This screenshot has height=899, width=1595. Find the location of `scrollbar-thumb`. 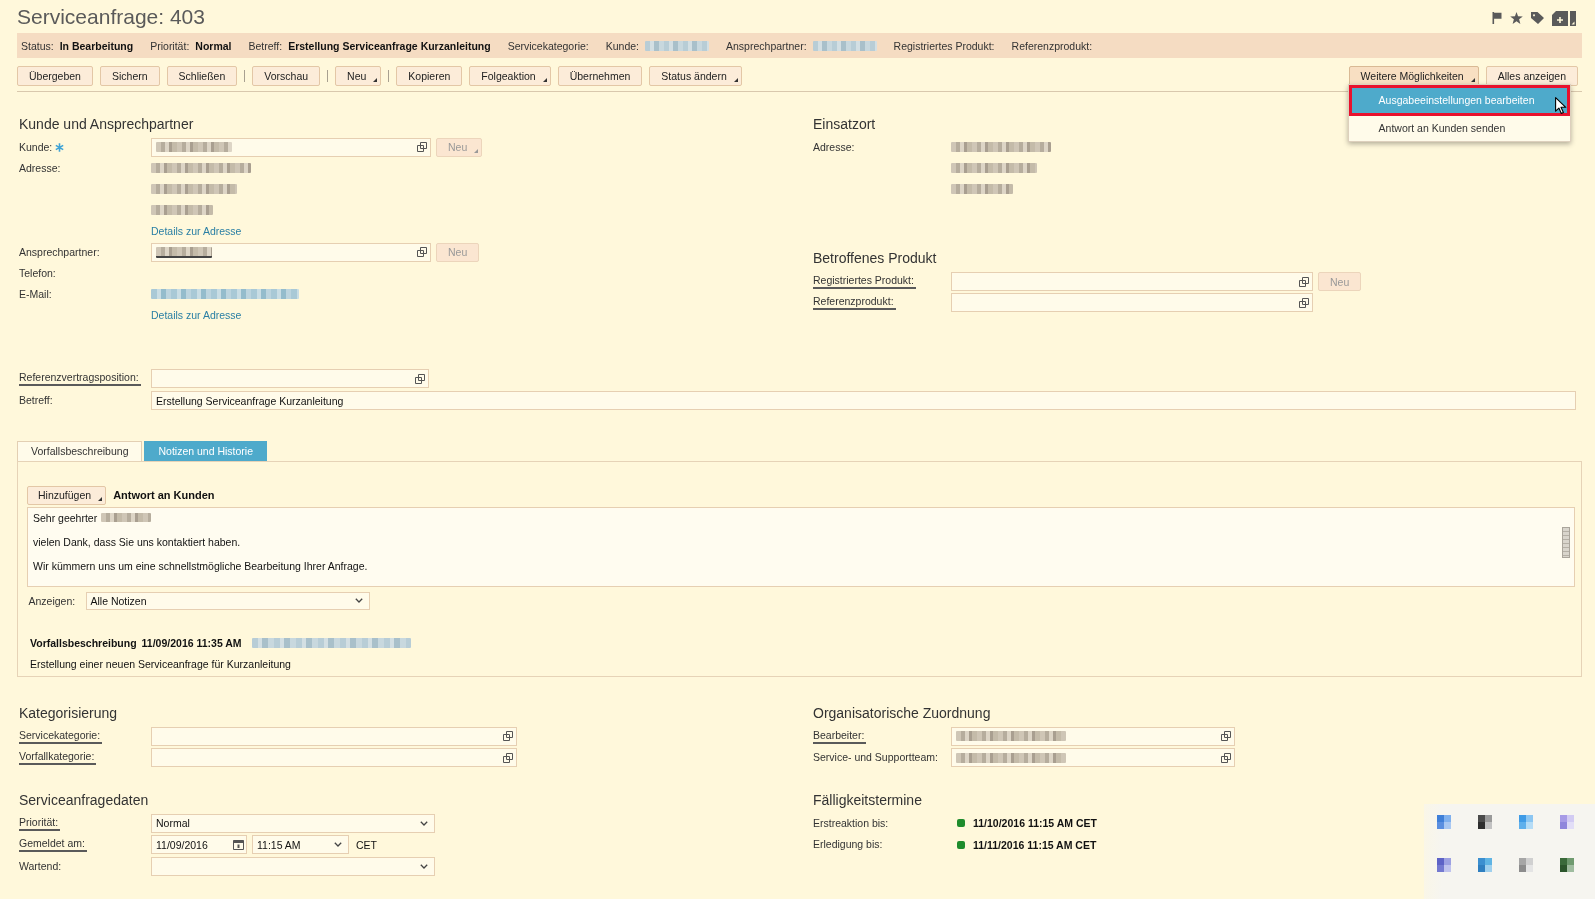

scrollbar-thumb is located at coordinates (1566, 542).